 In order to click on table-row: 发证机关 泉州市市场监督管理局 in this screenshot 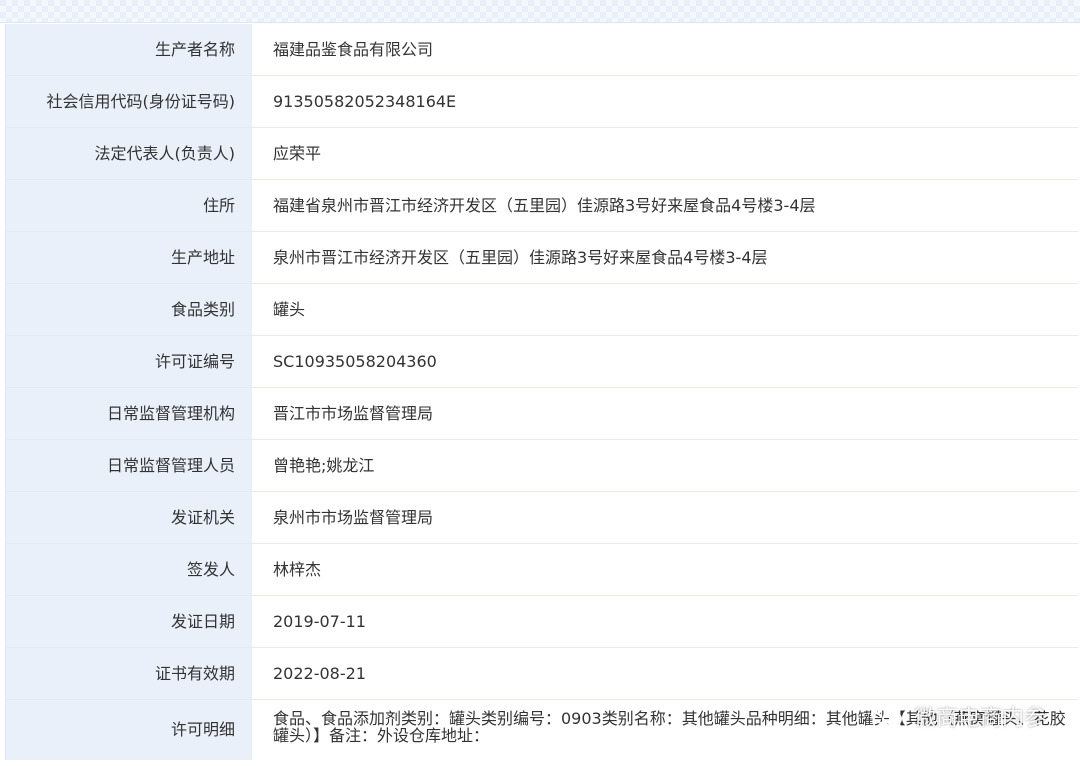, I will do `click(542, 518)`.